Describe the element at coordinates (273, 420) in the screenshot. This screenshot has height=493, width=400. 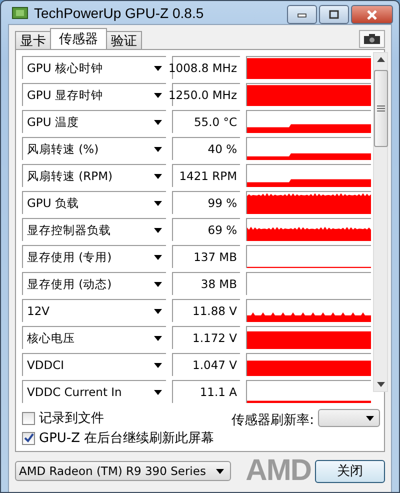
I see `refresh-rate-label: 传感器刷新率:` at that location.